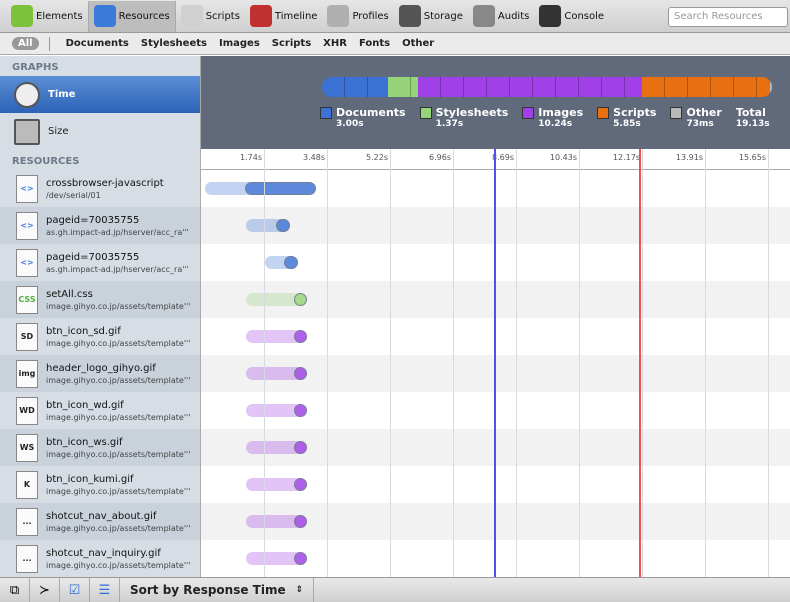 The image size is (790, 602). I want to click on tab-console: Console, so click(571, 16).